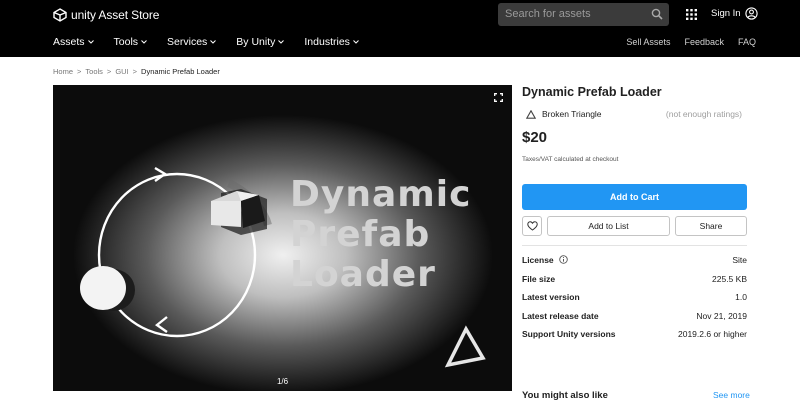 This screenshot has width=800, height=401. Describe the element at coordinates (726, 13) in the screenshot. I see `sign-in-label: Sign In` at that location.